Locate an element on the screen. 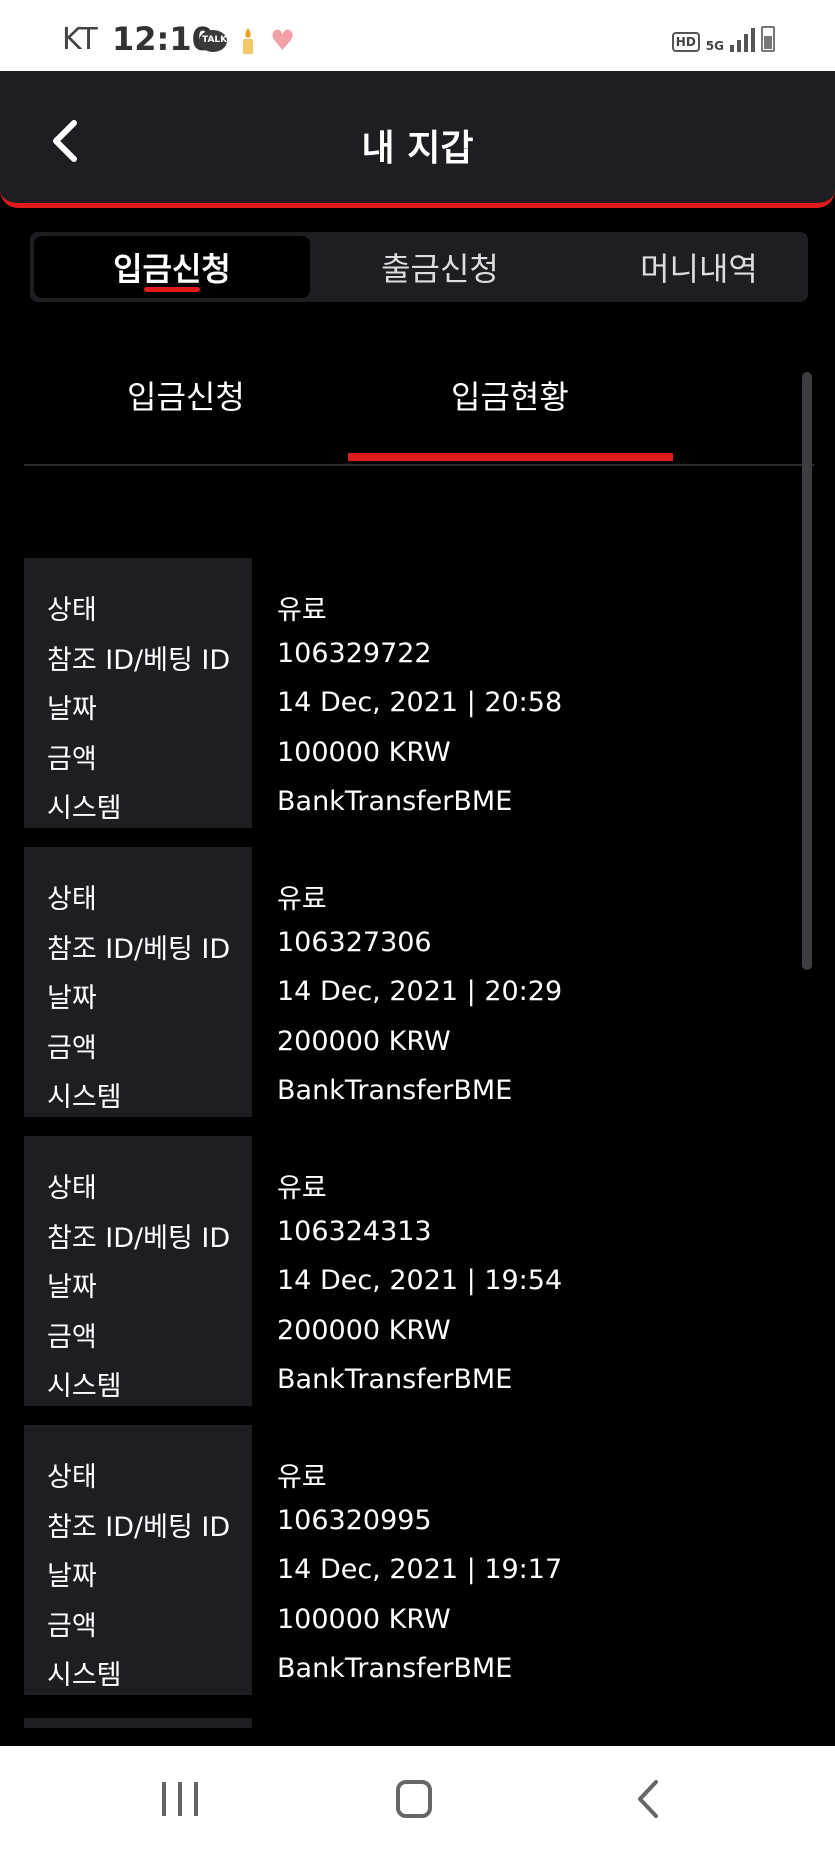 The width and height of the screenshot is (835, 1856). status-bar: KT 12:10 TALK ♥ HD 5G is located at coordinates (417, 35).